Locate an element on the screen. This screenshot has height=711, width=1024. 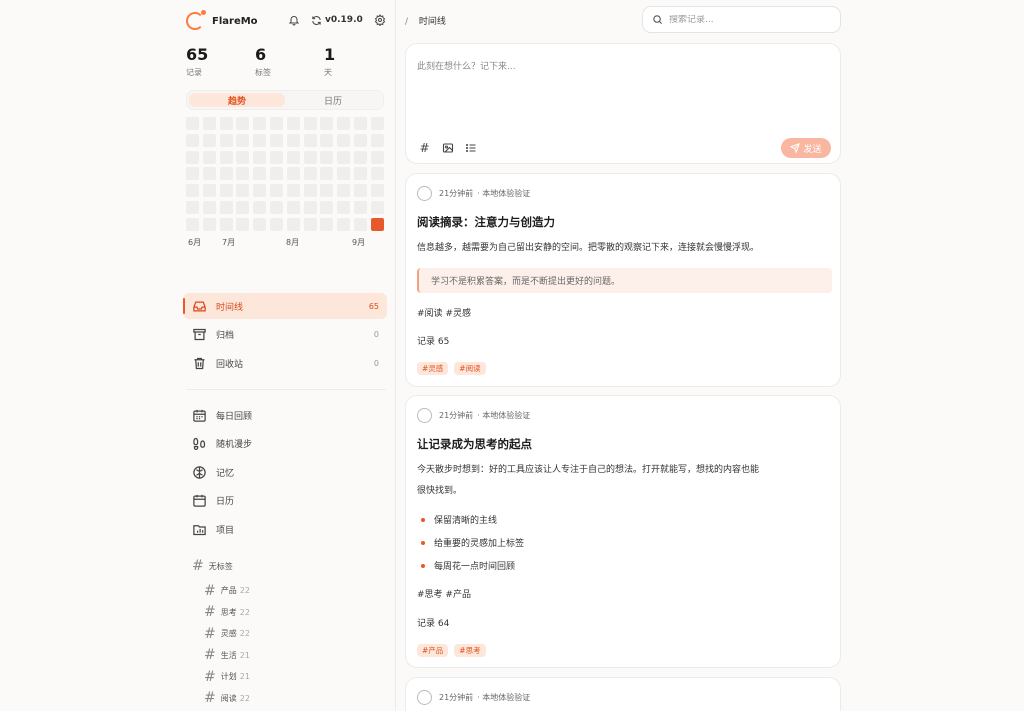
nav-item-timeline: 时间线 65 is located at coordinates (285, 306).